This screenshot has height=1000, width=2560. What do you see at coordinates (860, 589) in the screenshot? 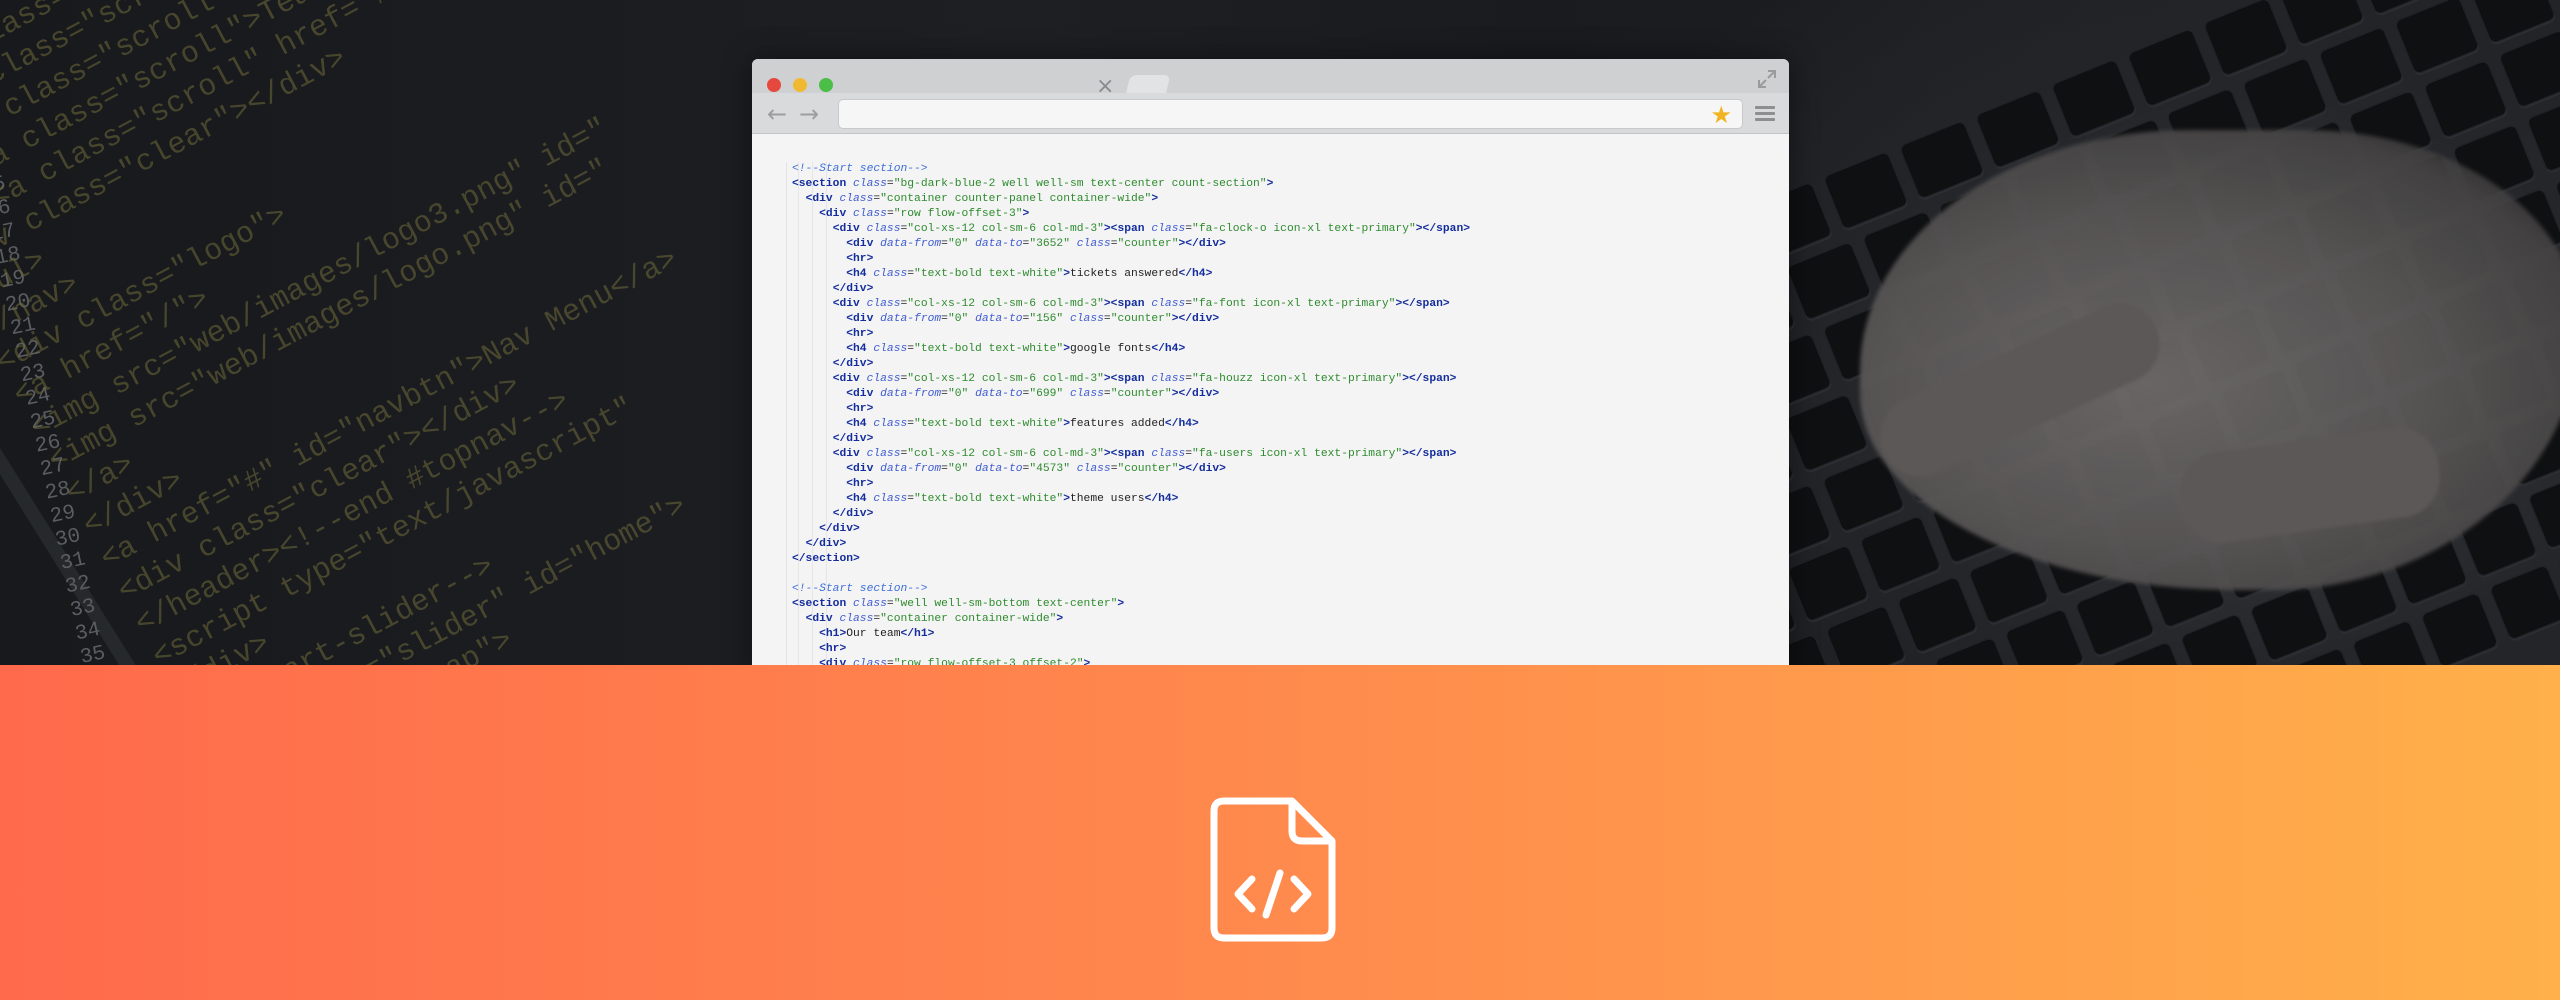
I see `code-token: <!--Start section-->` at bounding box center [860, 589].